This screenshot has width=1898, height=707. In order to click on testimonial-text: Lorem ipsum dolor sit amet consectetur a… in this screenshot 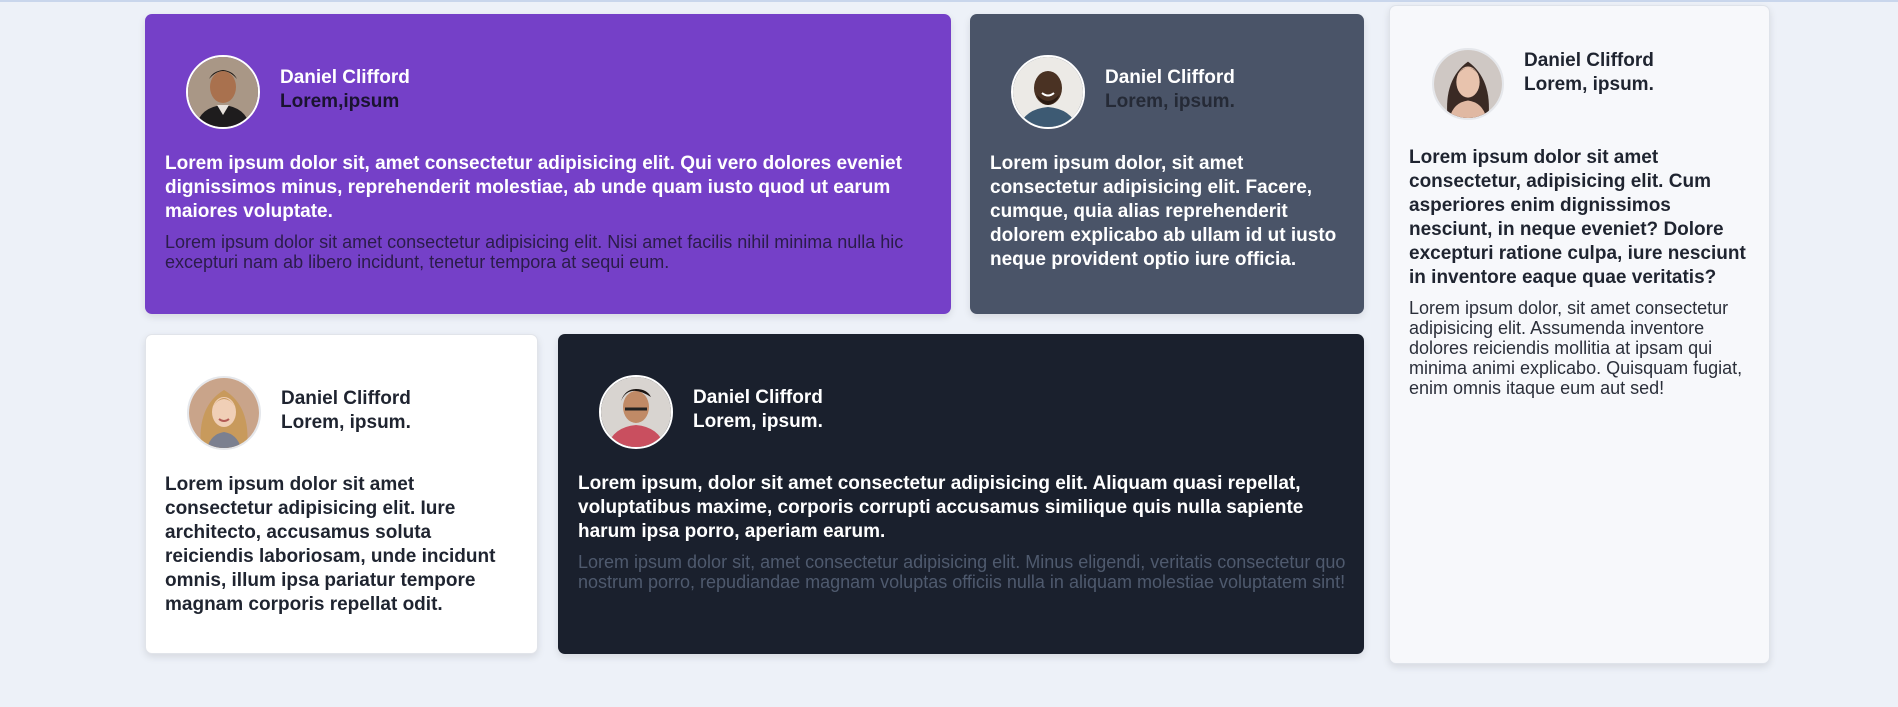, I will do `click(534, 252)`.